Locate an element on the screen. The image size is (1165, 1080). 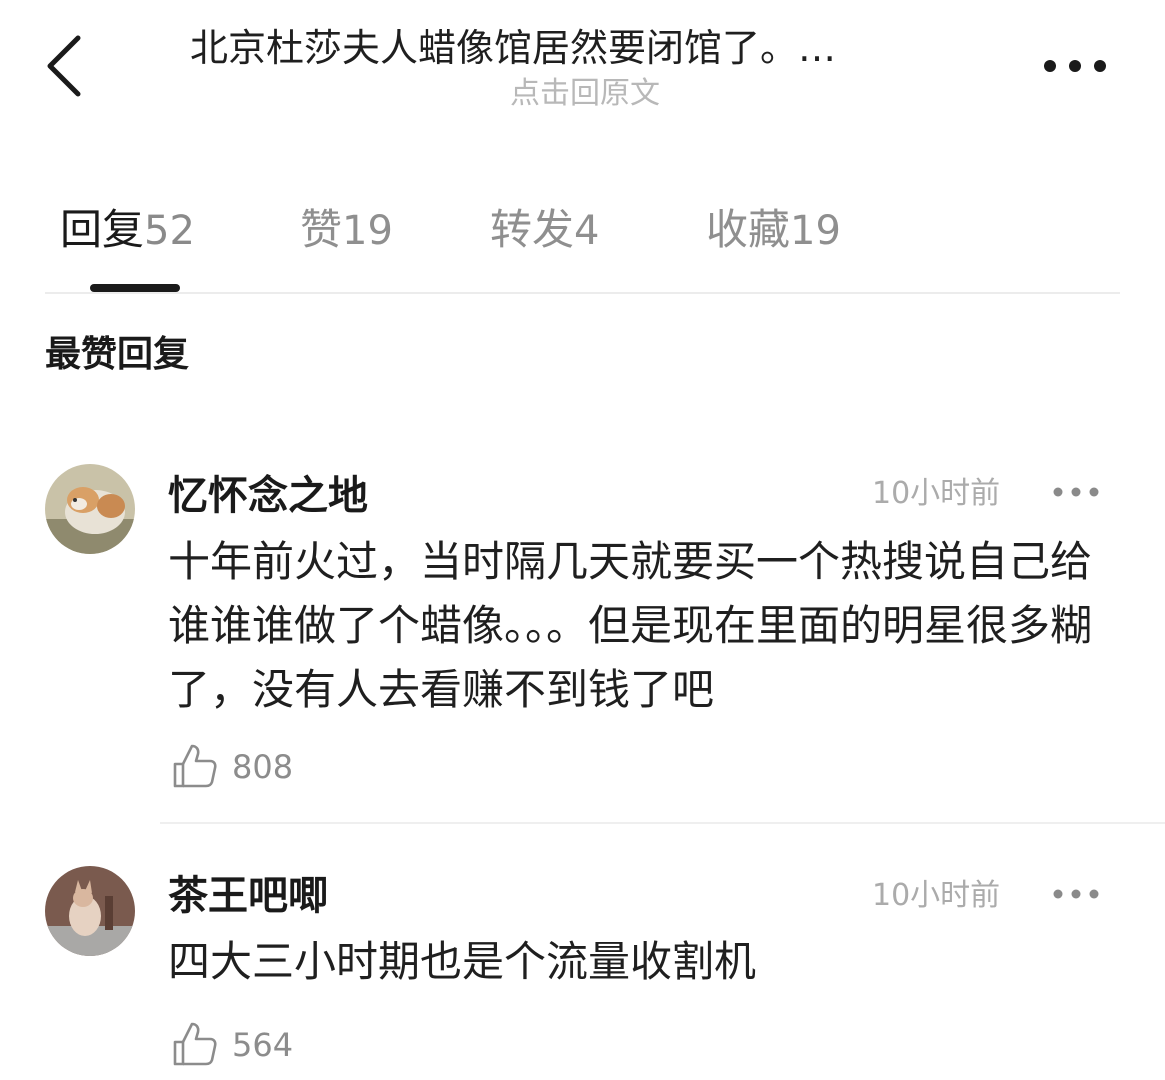
dog-avatar-image is located at coordinates (90, 509).